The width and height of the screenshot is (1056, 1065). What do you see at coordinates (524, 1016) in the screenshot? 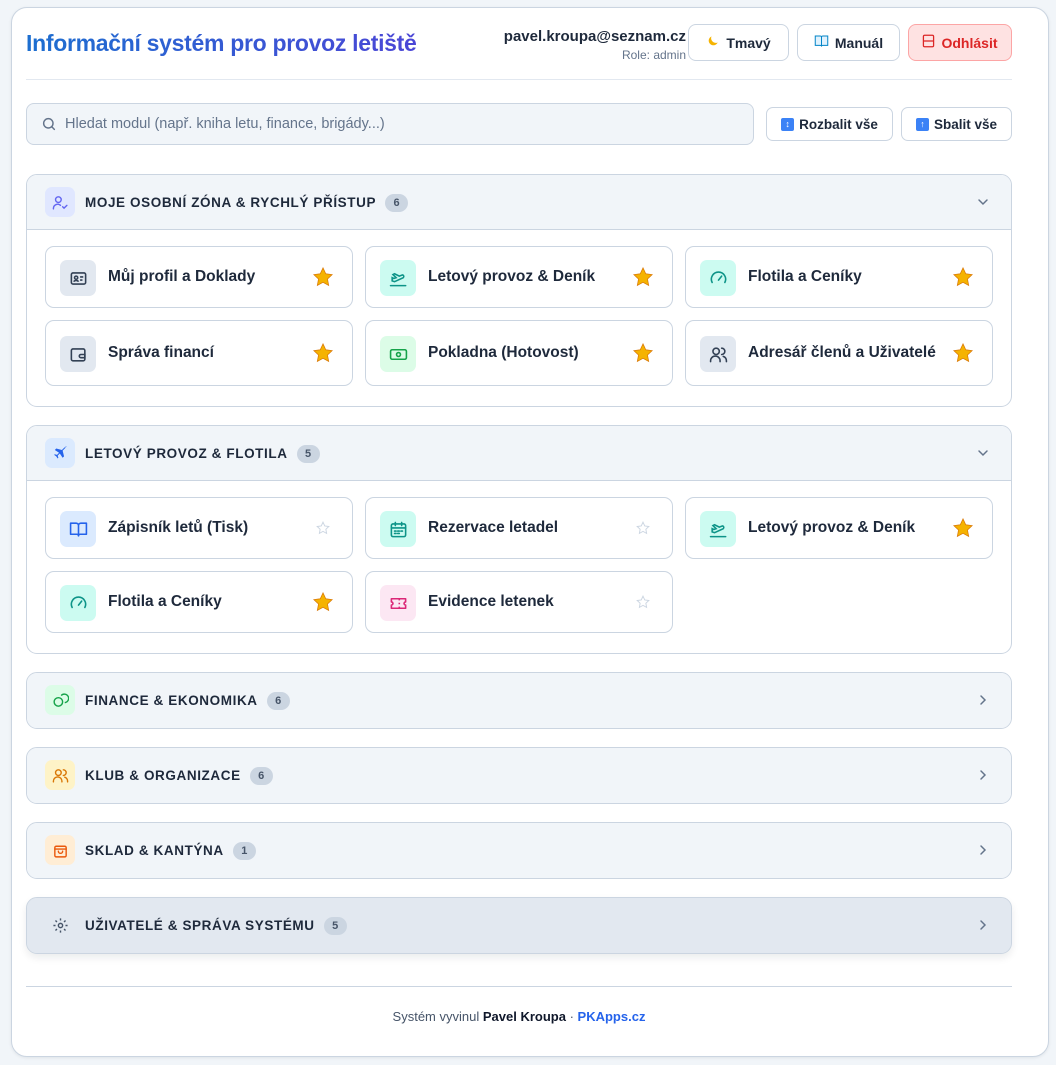
I see `footer-author: Pavel Kroupa` at bounding box center [524, 1016].